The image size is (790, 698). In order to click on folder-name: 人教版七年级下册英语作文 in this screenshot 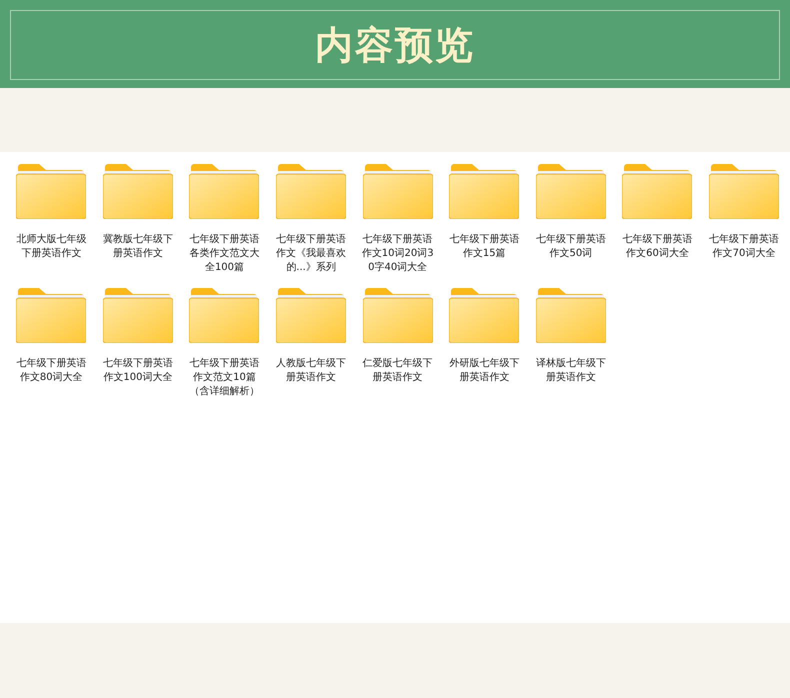, I will do `click(311, 371)`.